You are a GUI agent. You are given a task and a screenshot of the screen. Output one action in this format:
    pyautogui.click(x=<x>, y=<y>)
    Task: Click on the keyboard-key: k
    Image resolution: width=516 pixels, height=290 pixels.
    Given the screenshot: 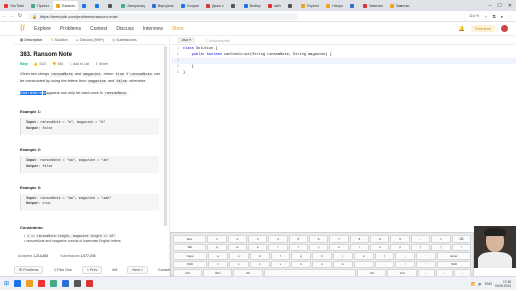 What is the action you would take?
    pyautogui.click(x=363, y=256)
    